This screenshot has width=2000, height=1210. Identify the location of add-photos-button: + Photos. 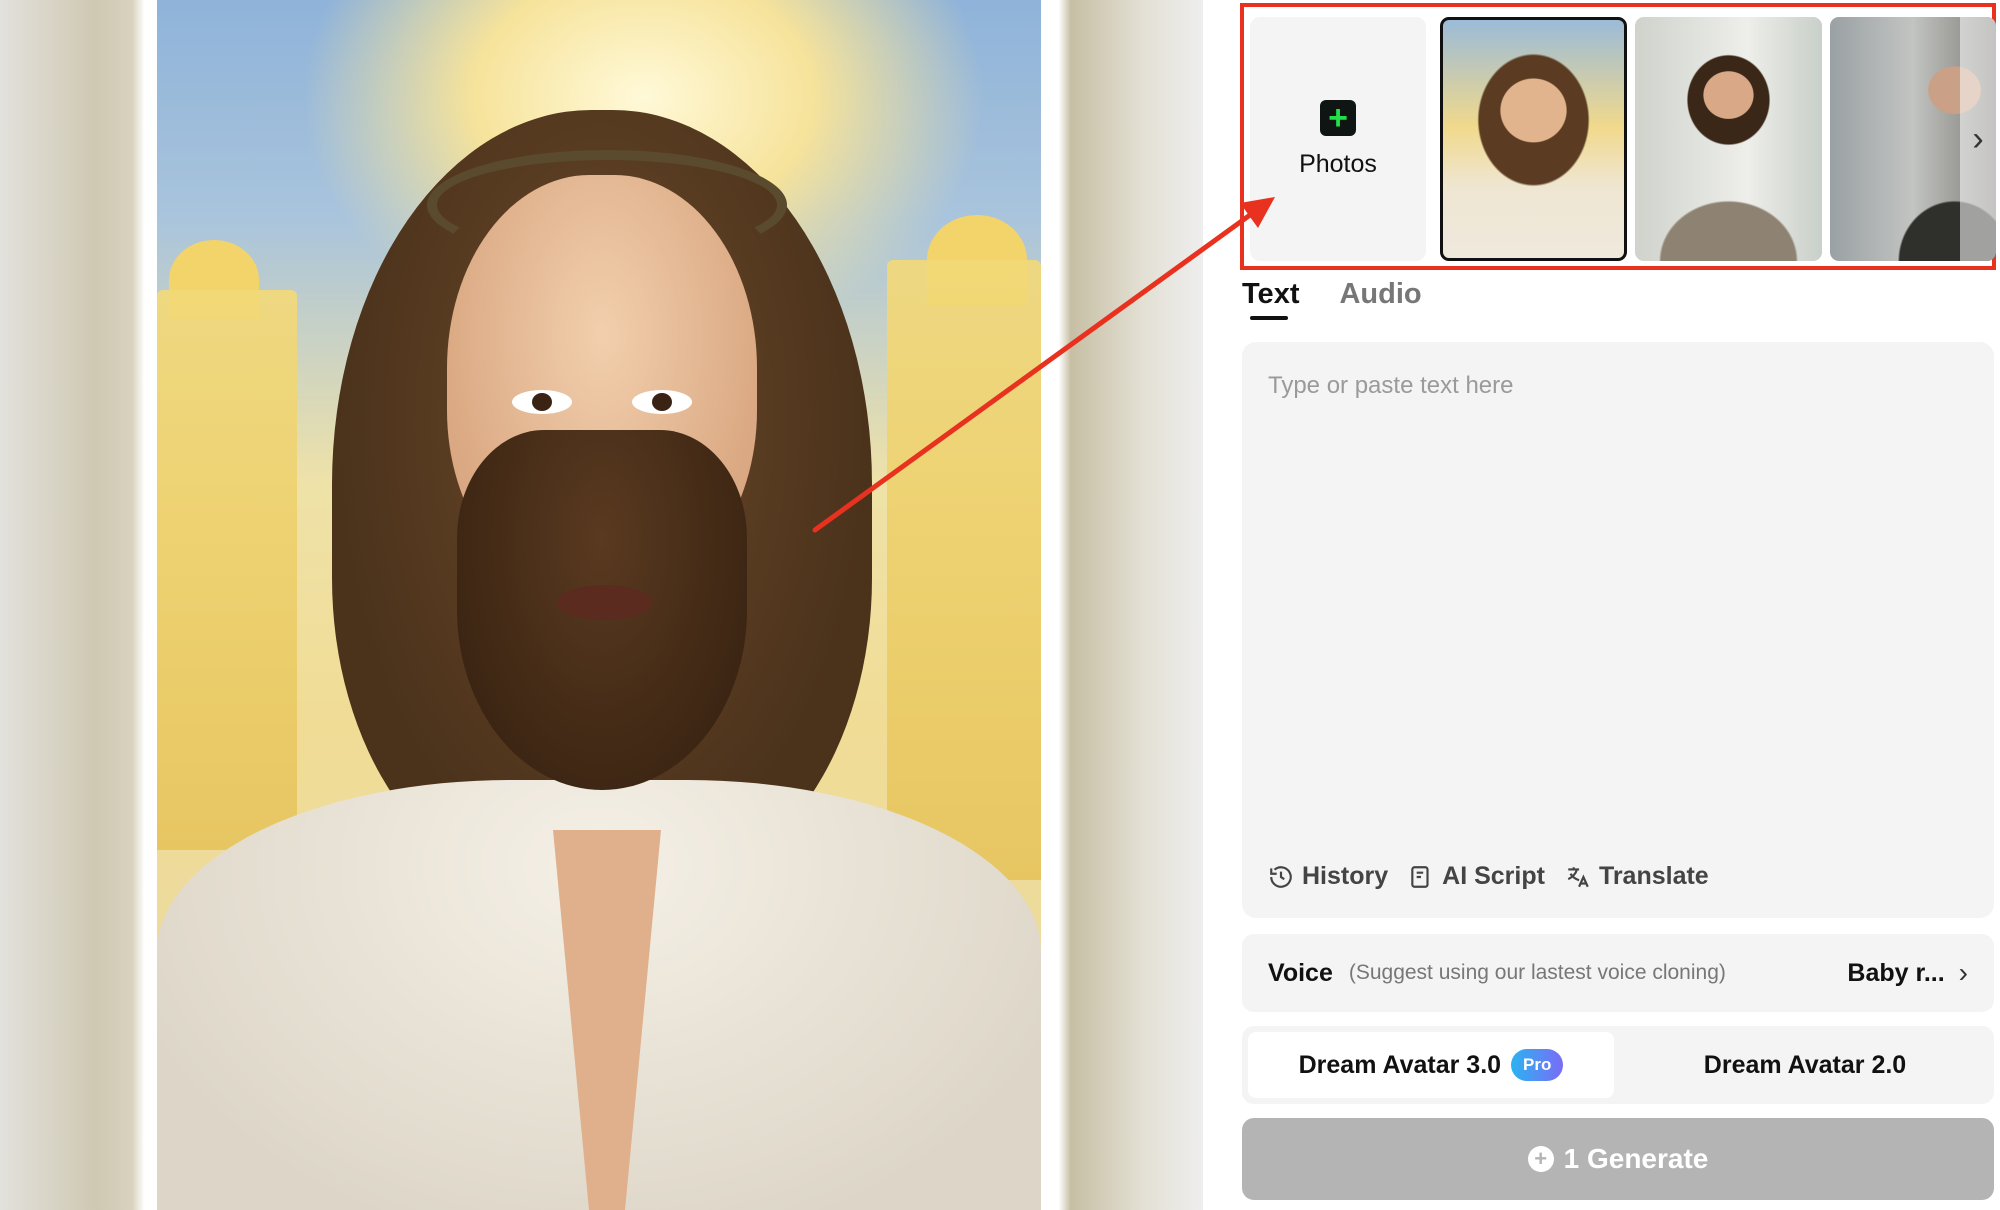
(1338, 139).